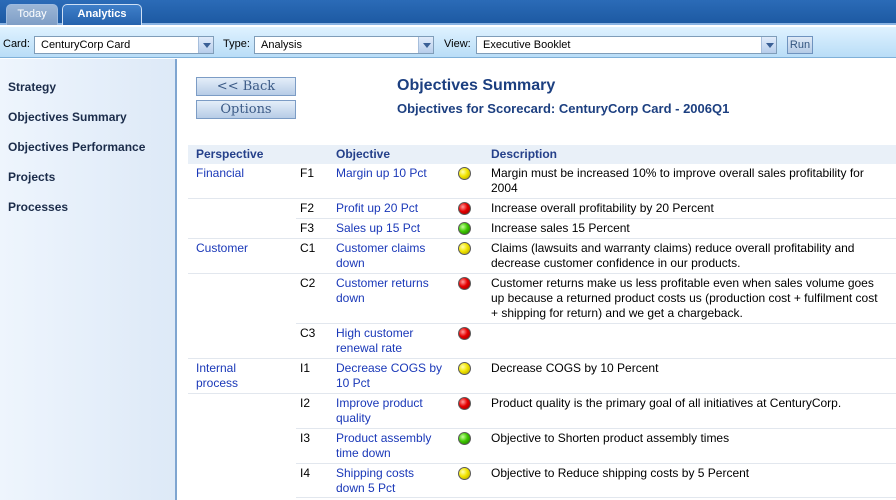 The height and width of the screenshot is (500, 896). Describe the element at coordinates (307, 208) in the screenshot. I see `objective-code: F2` at that location.